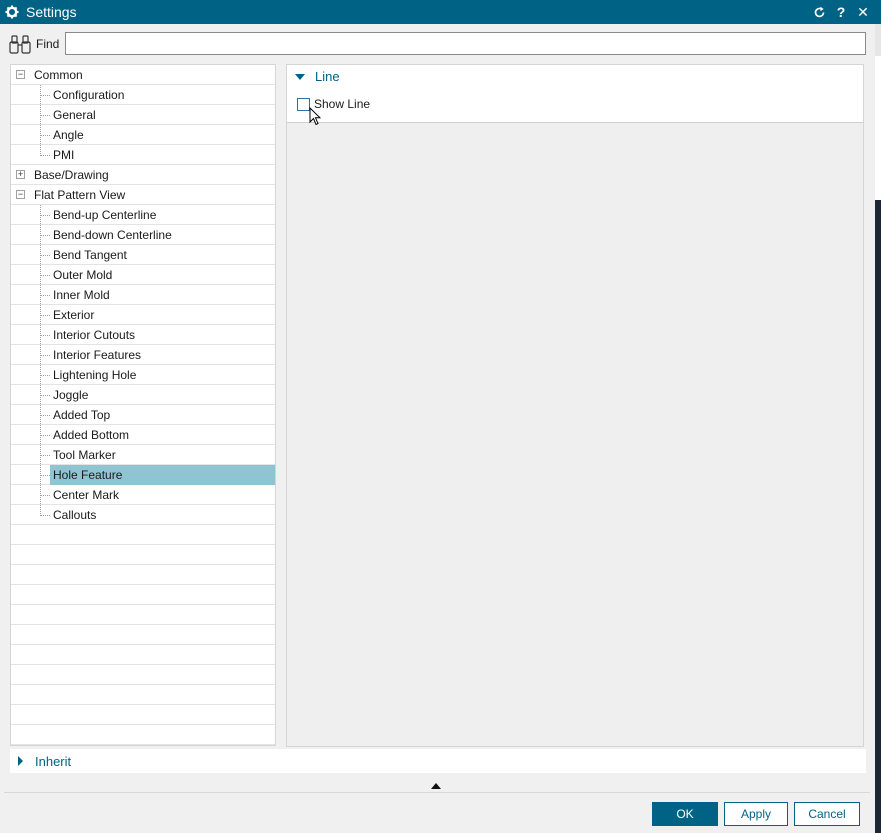 The image size is (881, 833). I want to click on window-title: Settings, so click(51, 12).